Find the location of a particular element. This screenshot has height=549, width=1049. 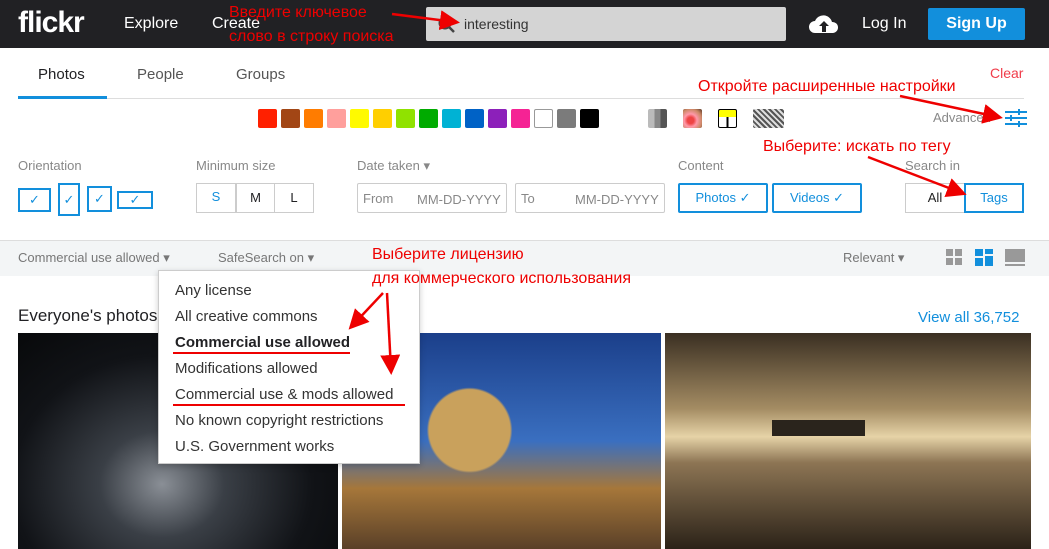

content-photos-toggle: Photos ✓ is located at coordinates (723, 198).